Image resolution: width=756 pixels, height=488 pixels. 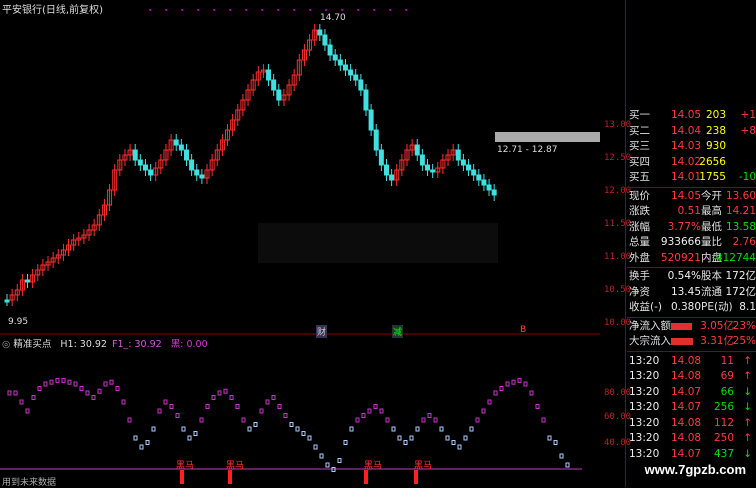 I want to click on bid-change: +8, so click(x=748, y=130).